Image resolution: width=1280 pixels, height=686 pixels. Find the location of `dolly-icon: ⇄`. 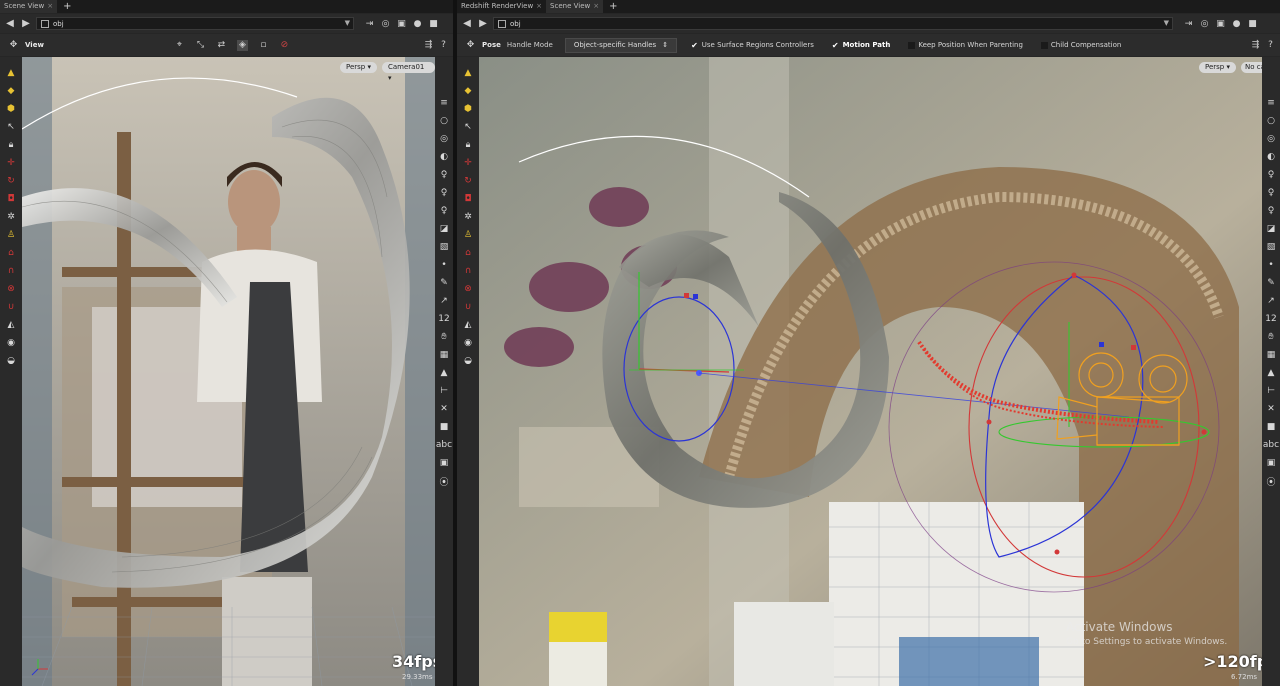

dolly-icon: ⇄ is located at coordinates (221, 45).